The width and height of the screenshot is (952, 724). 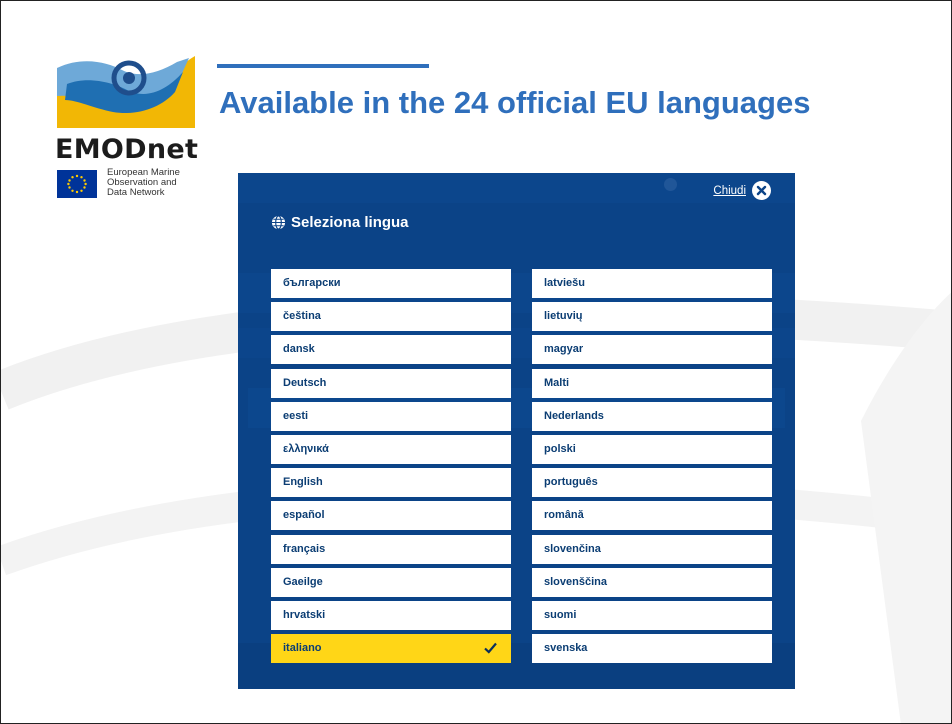 I want to click on language-option-label: hrvatski, so click(x=304, y=614).